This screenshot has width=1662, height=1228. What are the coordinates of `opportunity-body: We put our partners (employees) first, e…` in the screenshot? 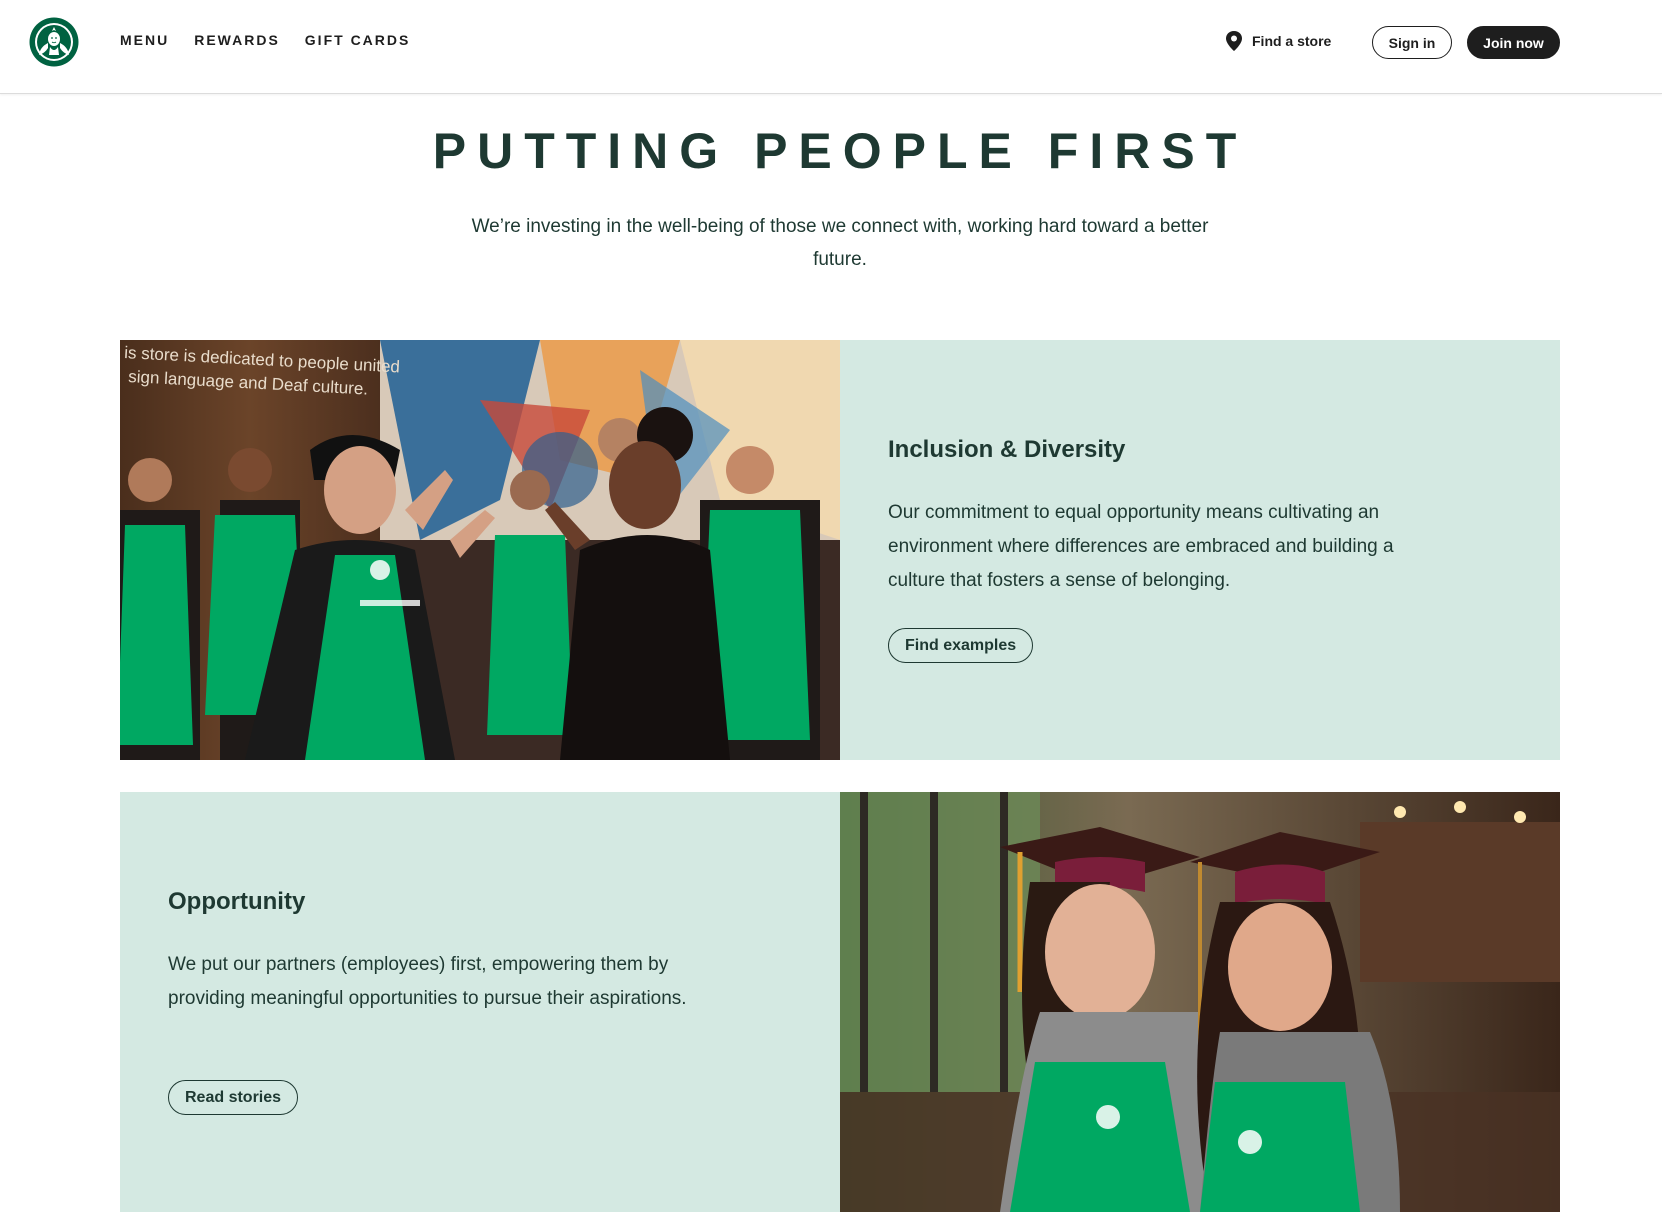 It's located at (427, 981).